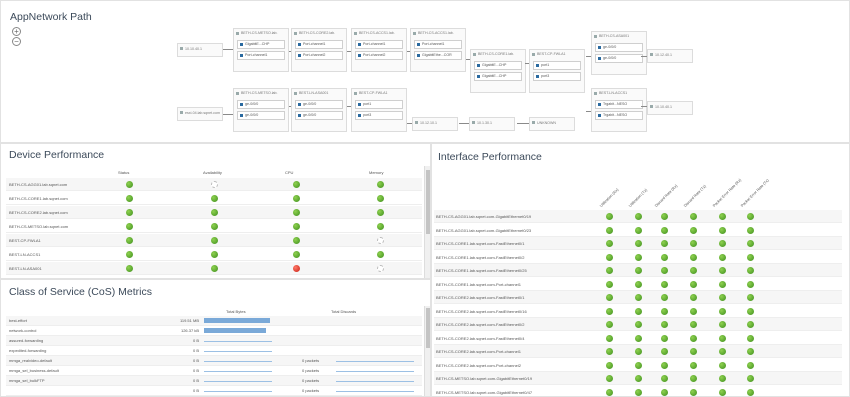 The height and width of the screenshot is (397, 850). Describe the element at coordinates (214, 381) in the screenshot. I see `cos-row: mmga_sel_bulkFTP 0 B 0 packets` at that location.